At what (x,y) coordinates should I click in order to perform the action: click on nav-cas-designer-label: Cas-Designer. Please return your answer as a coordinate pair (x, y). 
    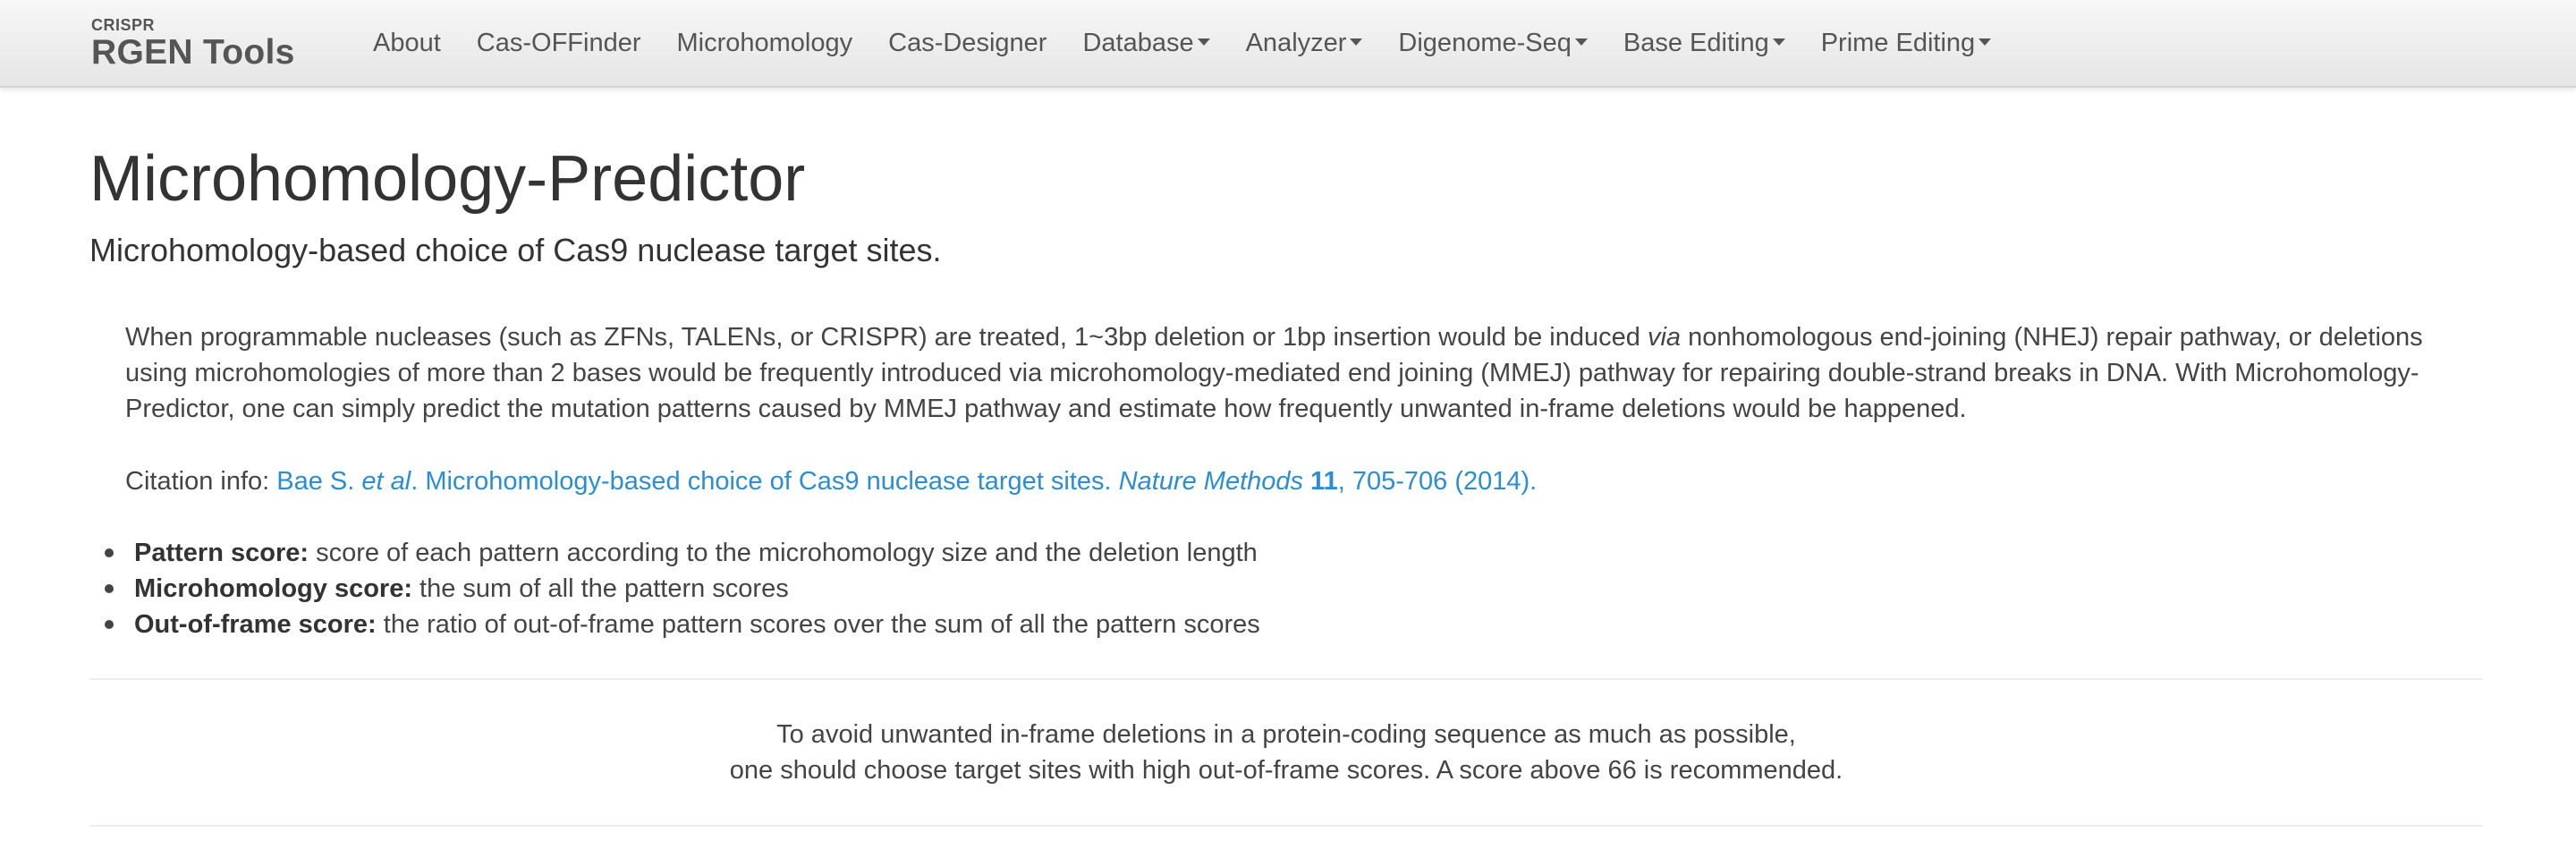
    Looking at the image, I should click on (967, 43).